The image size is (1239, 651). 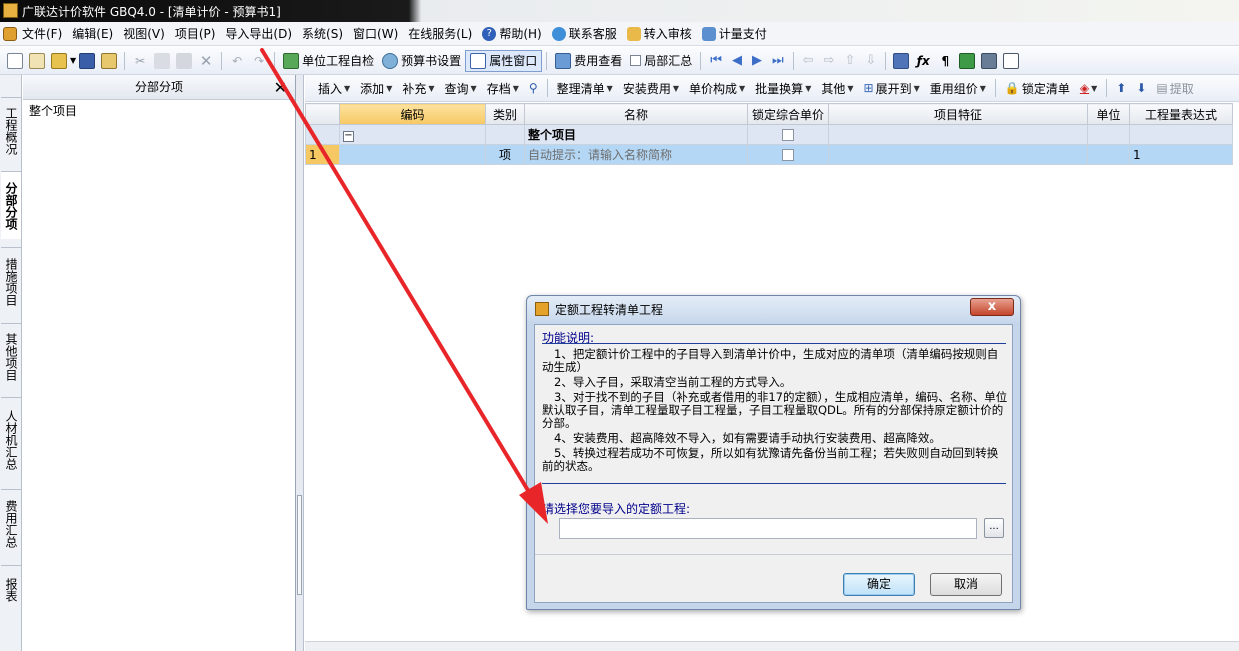 I want to click on tab-labor-material-machine: 人材机汇总, so click(x=11, y=439).